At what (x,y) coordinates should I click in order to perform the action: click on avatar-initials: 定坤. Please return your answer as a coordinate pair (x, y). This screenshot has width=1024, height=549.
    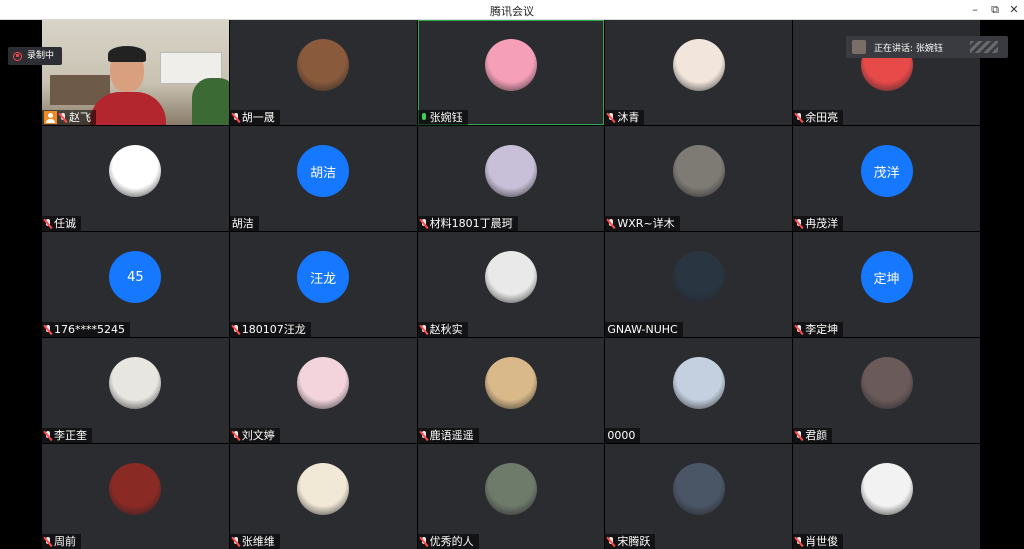
    Looking at the image, I should click on (886, 279).